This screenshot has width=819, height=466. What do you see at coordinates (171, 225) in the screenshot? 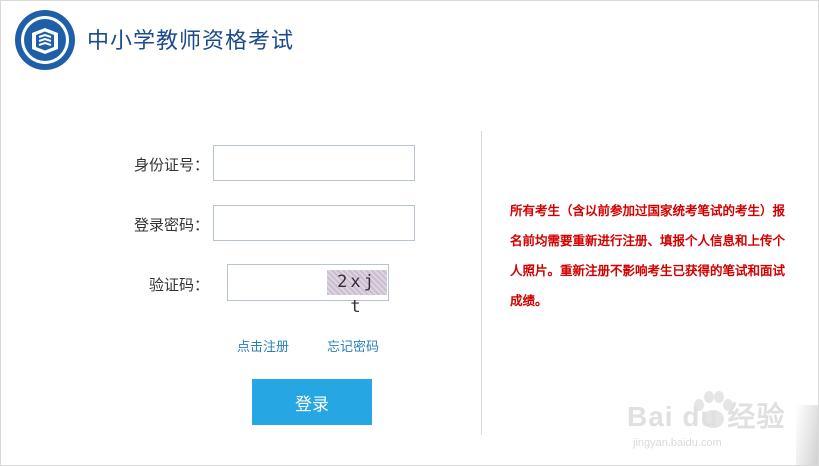
I see `password-label: 登录密码：` at bounding box center [171, 225].